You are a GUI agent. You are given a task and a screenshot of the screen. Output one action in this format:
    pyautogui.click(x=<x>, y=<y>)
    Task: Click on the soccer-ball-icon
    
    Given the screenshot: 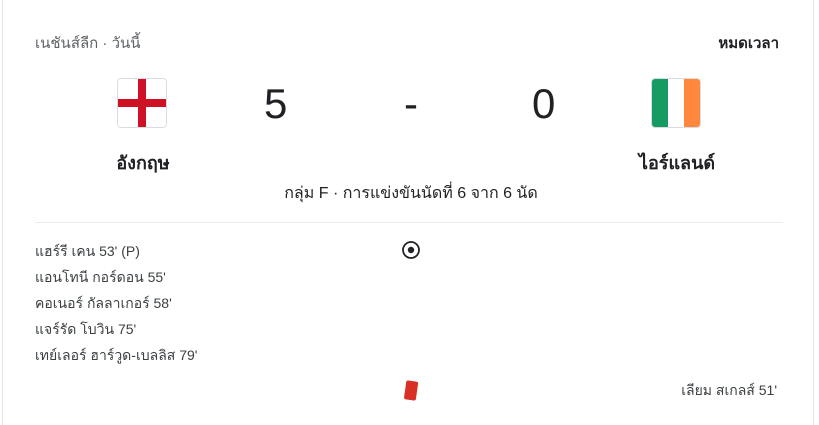 What is the action you would take?
    pyautogui.click(x=411, y=252)
    